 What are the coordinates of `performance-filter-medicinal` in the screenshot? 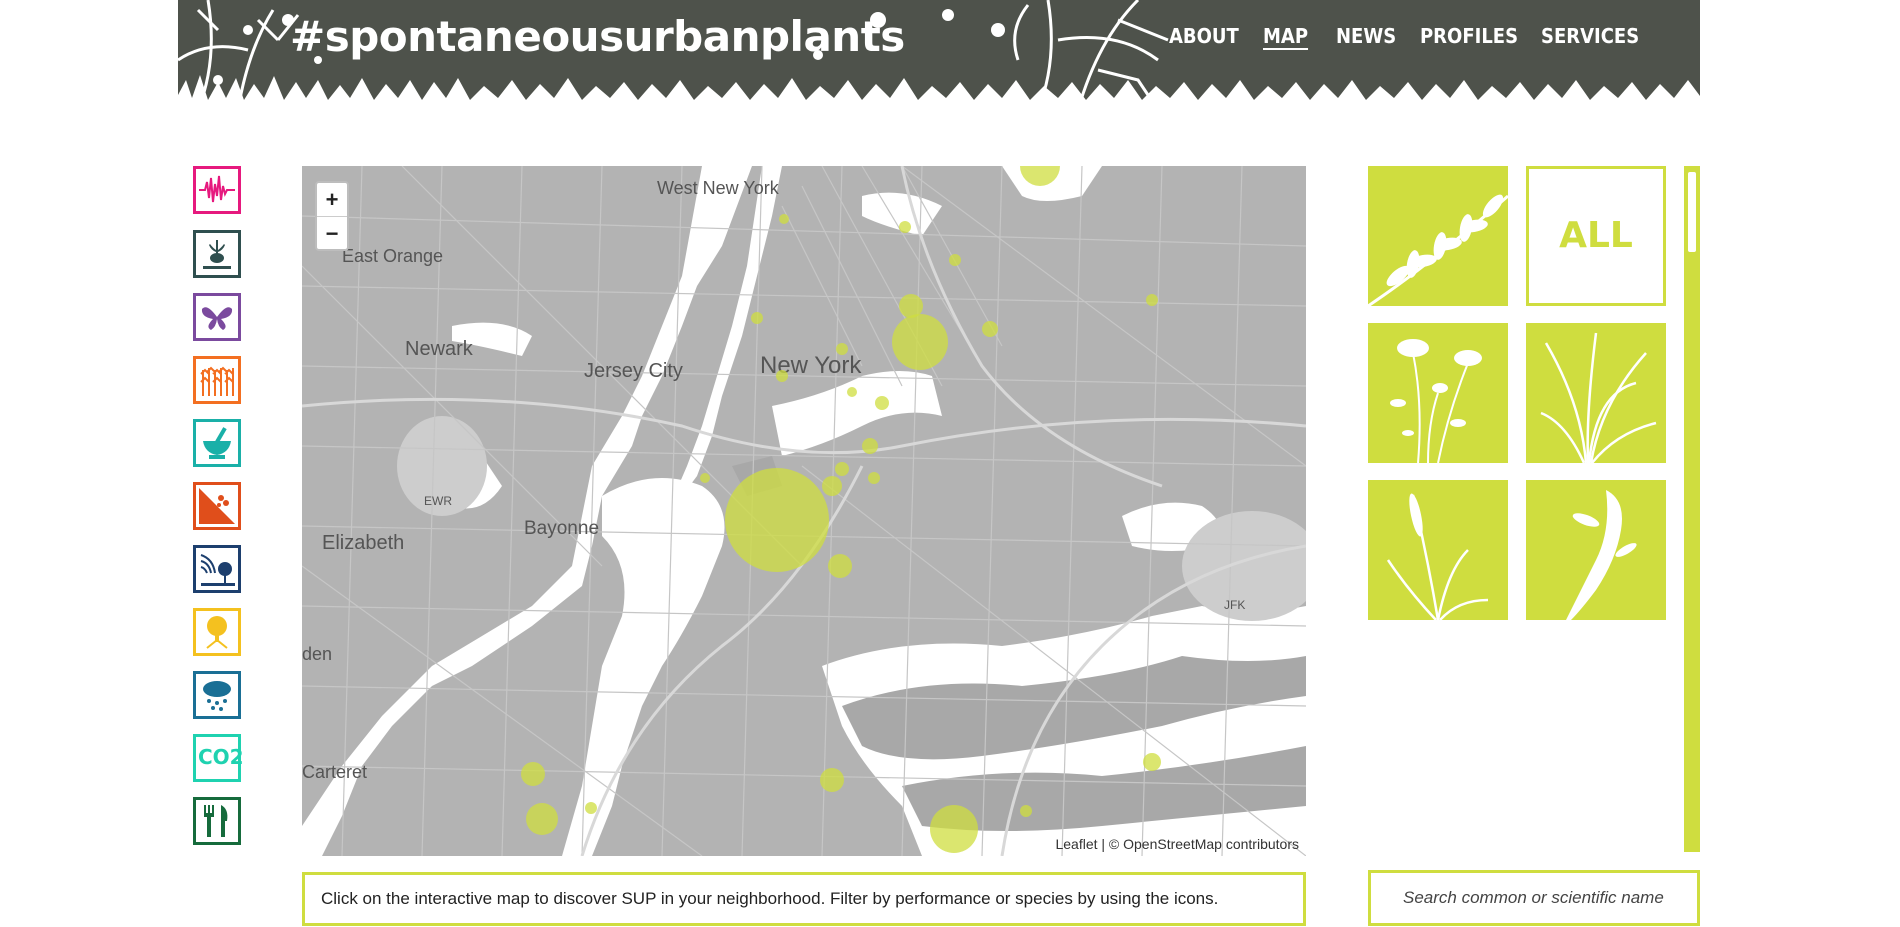 It's located at (217, 443).